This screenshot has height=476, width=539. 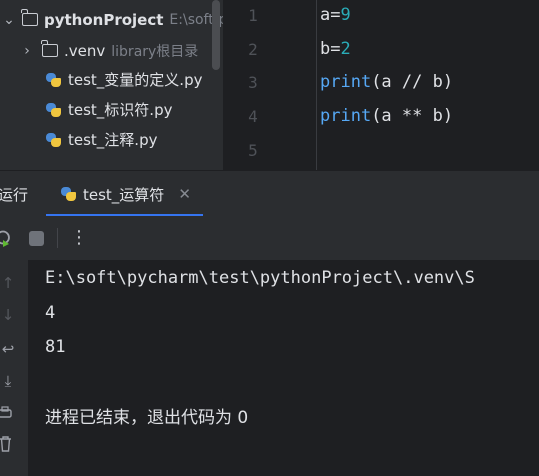 I want to click on tab-label: test_运算符, so click(x=124, y=194).